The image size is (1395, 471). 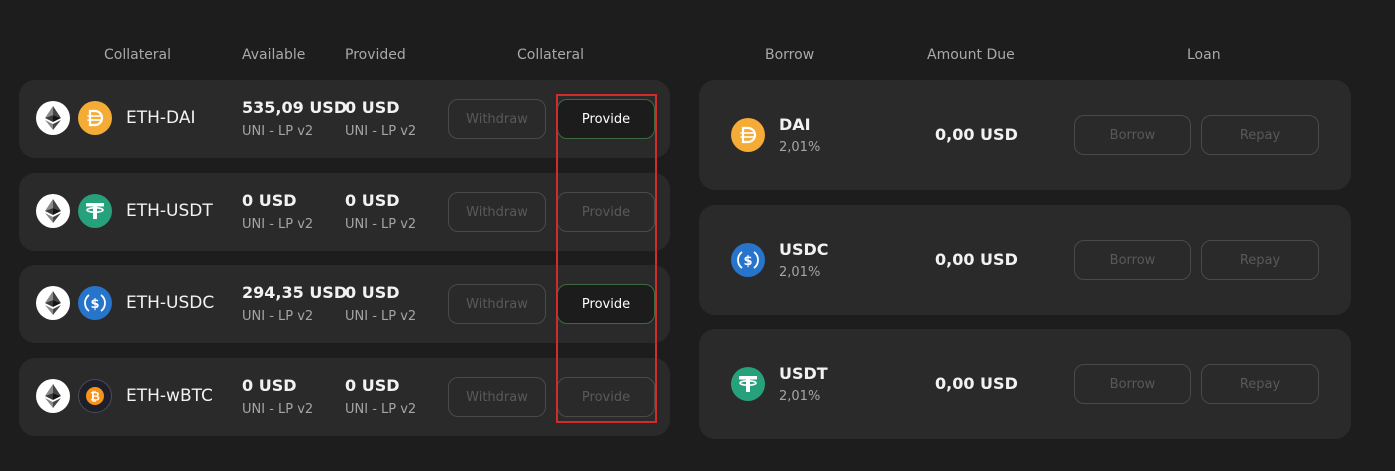 What do you see at coordinates (138, 55) in the screenshot?
I see `header-collateral: Collateral` at bounding box center [138, 55].